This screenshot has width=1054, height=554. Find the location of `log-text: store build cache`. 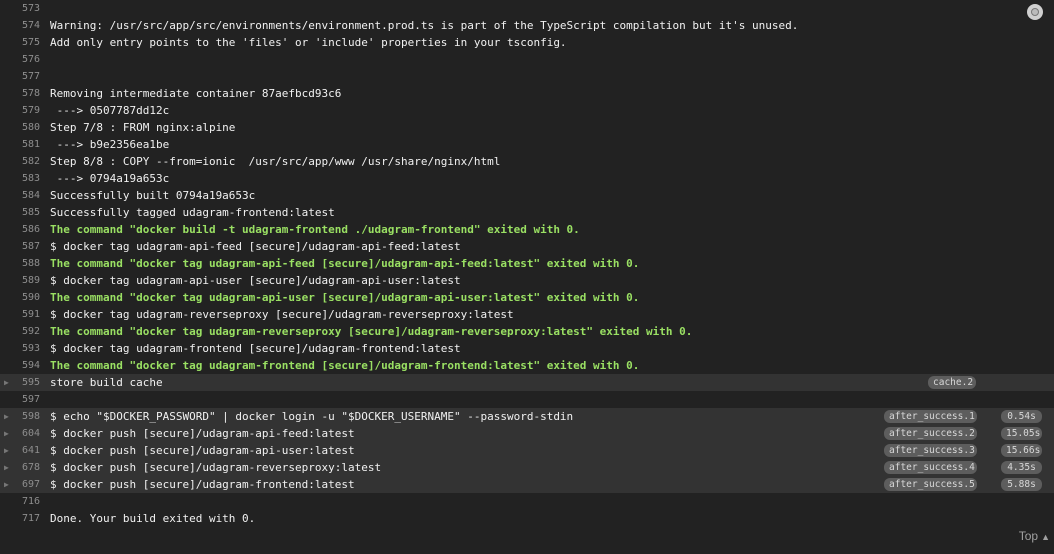

log-text: store build cache is located at coordinates (106, 382).